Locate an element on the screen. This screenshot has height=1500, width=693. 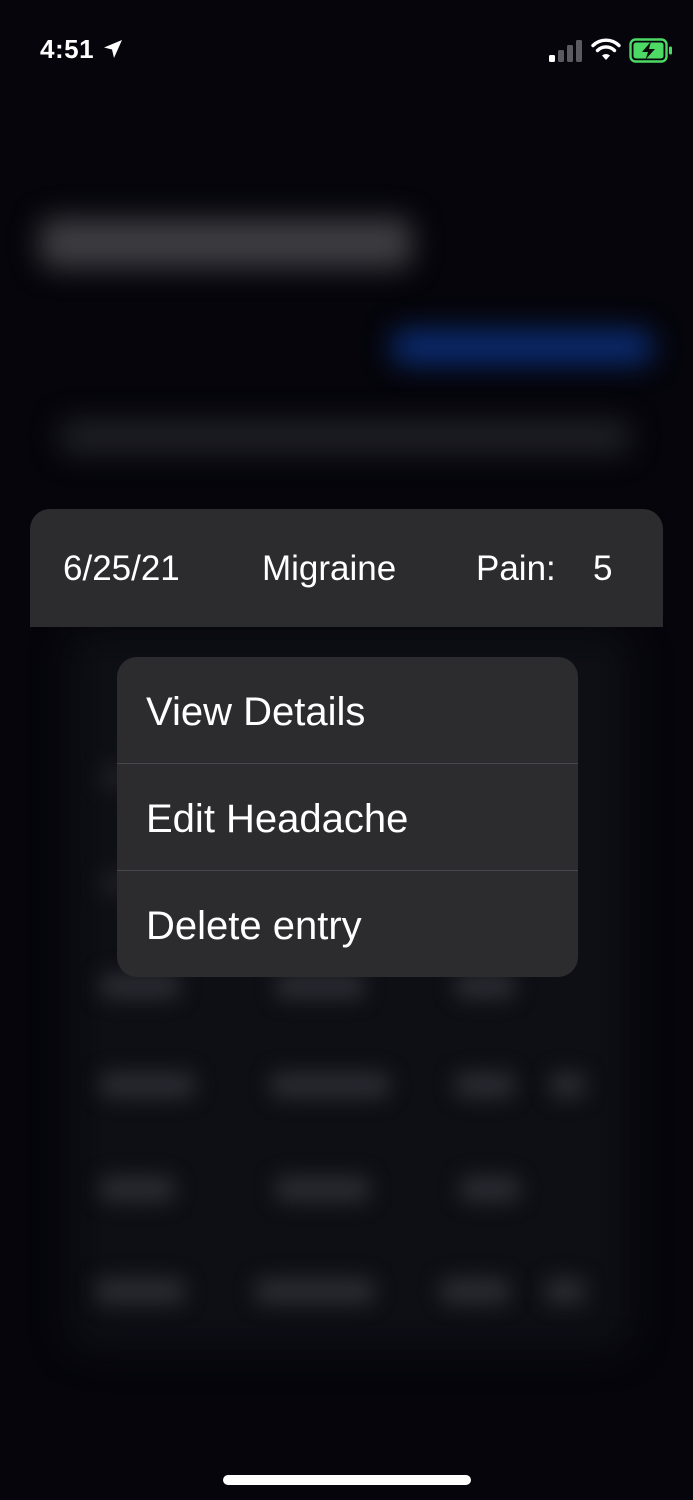
edit-headache-button: Edit Headache is located at coordinates (347, 817).